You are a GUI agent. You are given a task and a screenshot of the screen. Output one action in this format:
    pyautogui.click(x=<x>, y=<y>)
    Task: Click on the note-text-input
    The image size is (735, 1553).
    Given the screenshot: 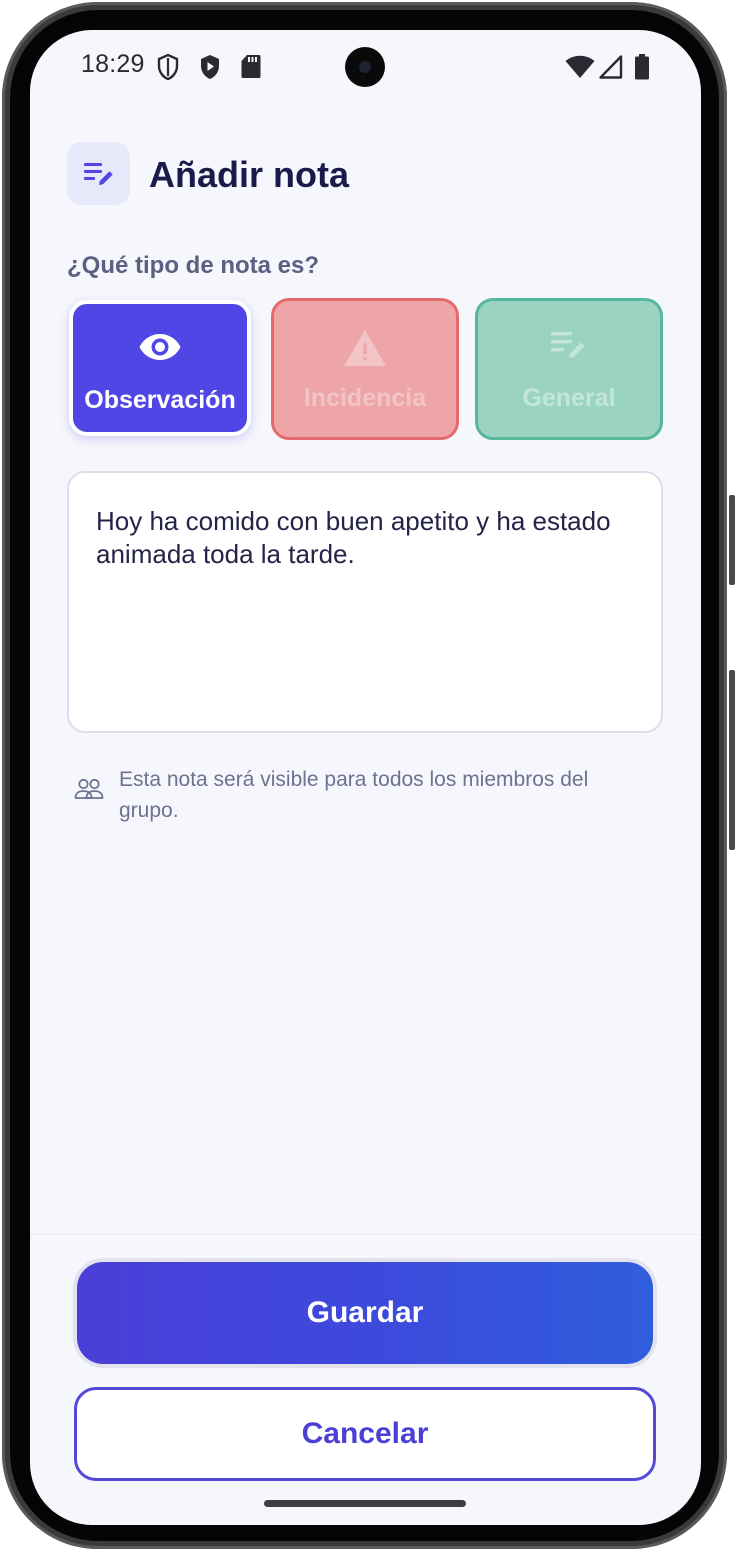 What is the action you would take?
    pyautogui.click(x=365, y=602)
    